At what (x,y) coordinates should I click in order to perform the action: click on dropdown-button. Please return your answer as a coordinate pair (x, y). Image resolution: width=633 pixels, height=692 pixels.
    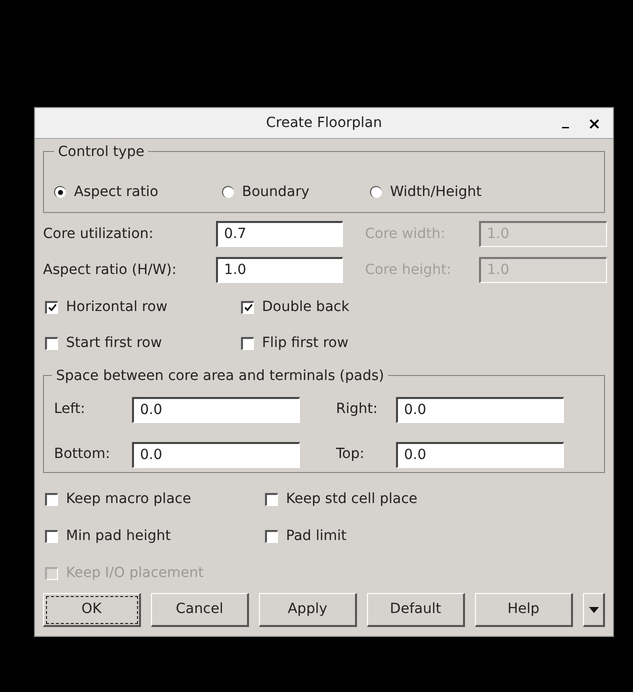
    Looking at the image, I should click on (594, 610).